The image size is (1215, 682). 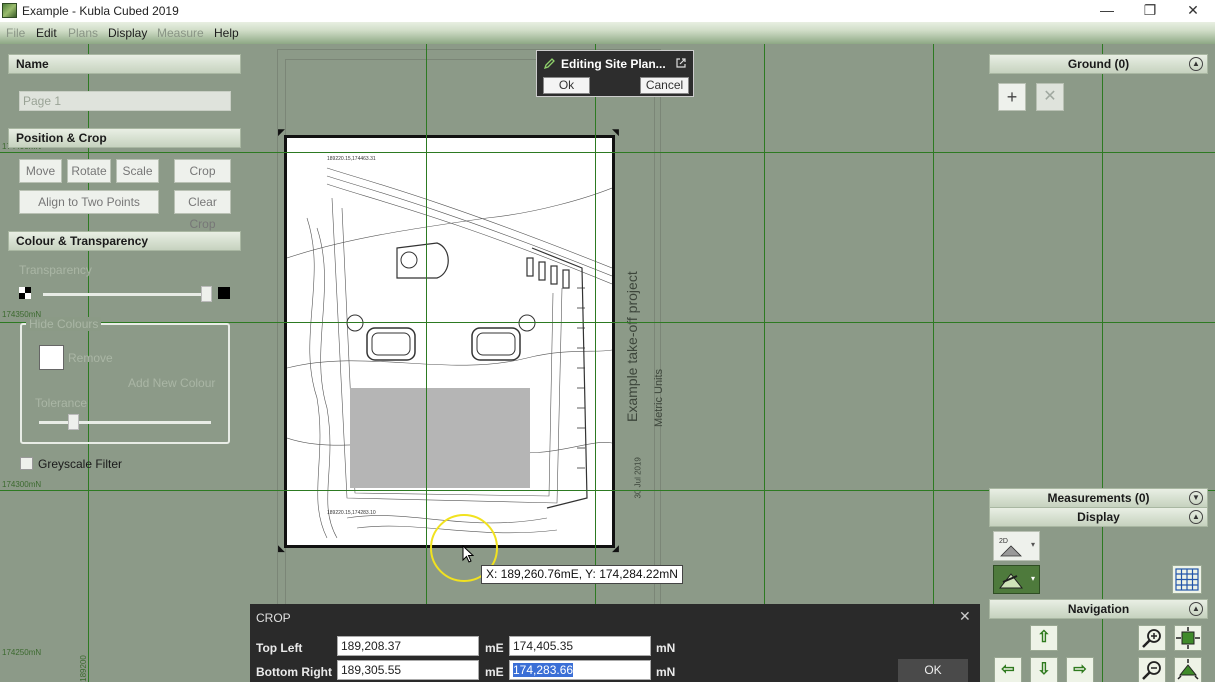 I want to click on display-header: Display ▲, so click(x=1098, y=517).